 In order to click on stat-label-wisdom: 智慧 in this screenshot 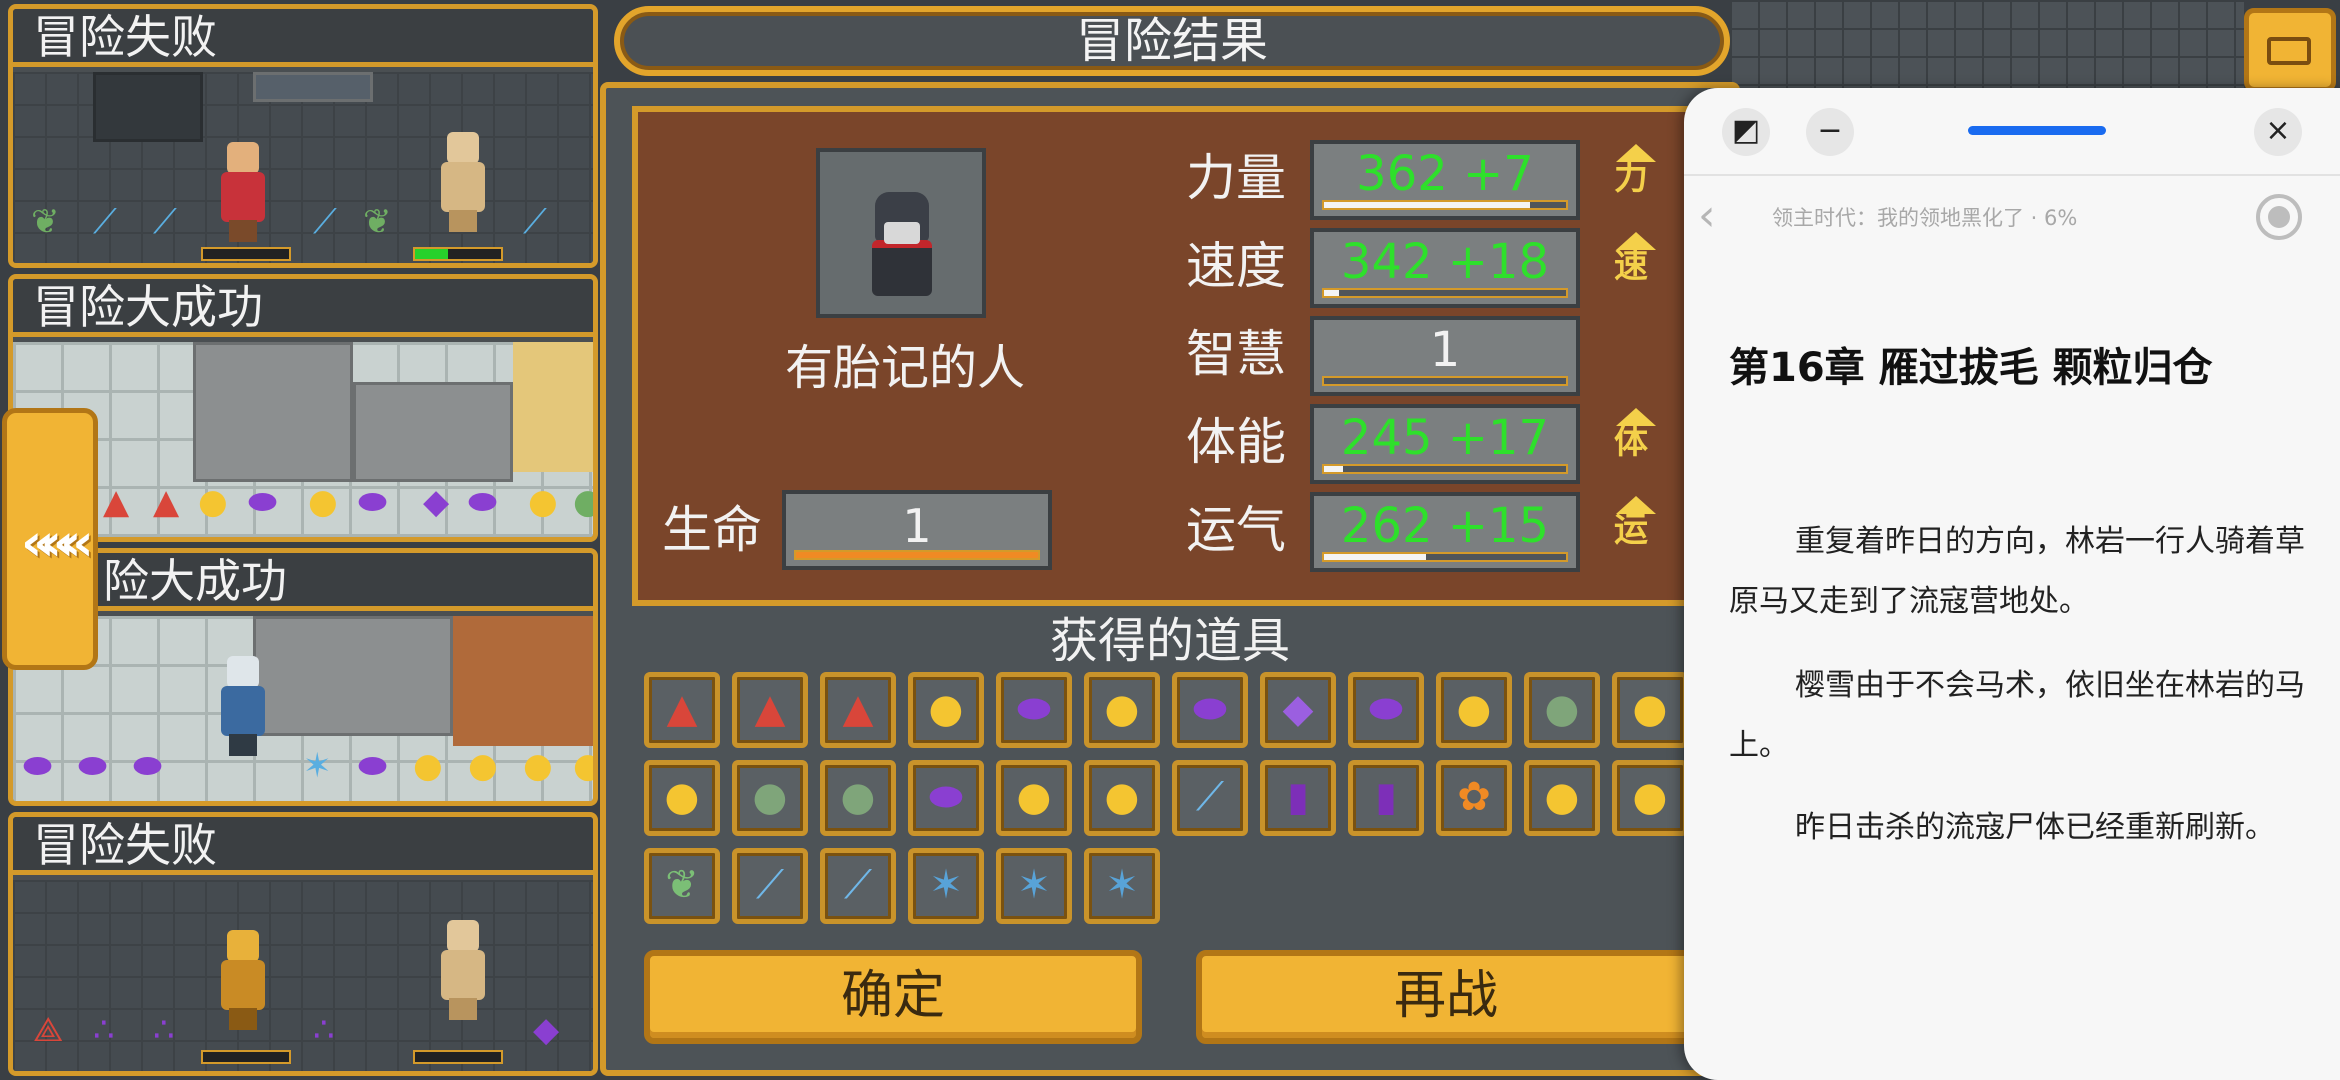, I will do `click(1236, 354)`.